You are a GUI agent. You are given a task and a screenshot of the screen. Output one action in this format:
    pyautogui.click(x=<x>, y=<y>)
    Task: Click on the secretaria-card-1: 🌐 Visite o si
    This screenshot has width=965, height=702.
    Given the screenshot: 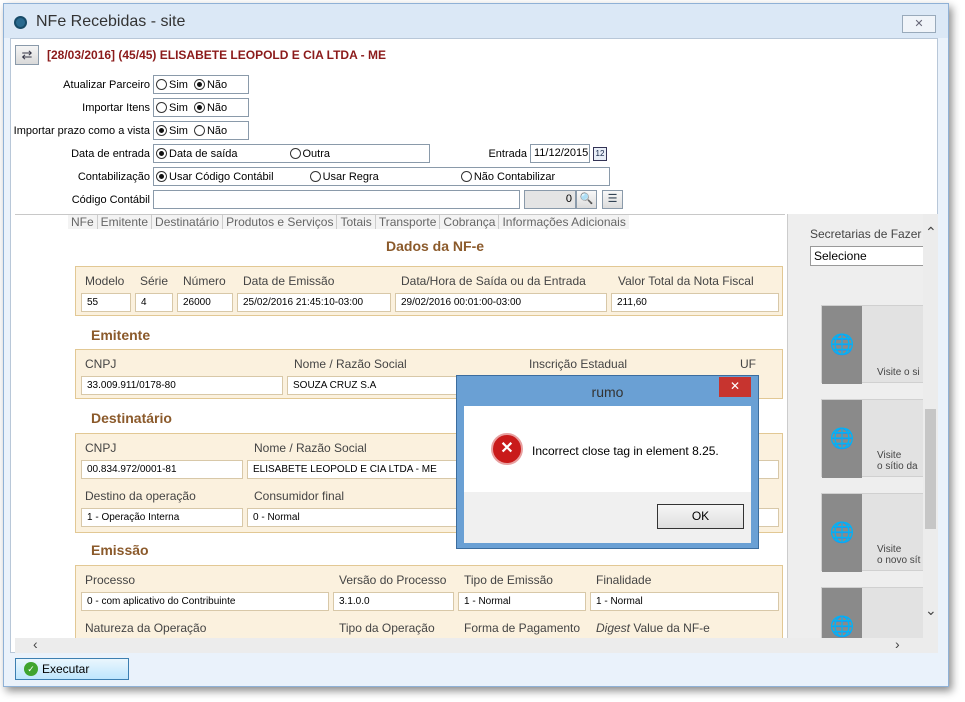 What is the action you would take?
    pyautogui.click(x=879, y=344)
    